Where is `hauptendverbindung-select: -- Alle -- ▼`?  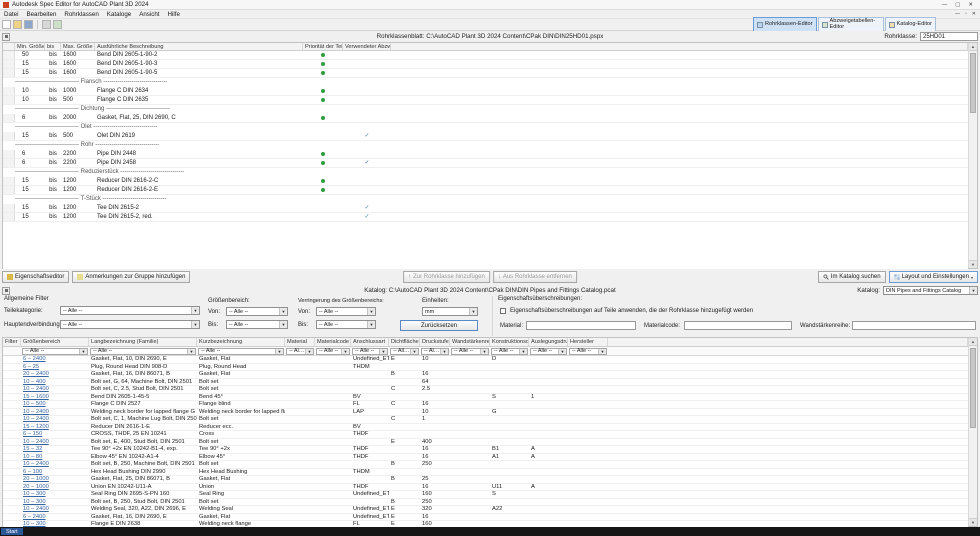
hauptendverbindung-select: -- Alle -- ▼ is located at coordinates (130, 324).